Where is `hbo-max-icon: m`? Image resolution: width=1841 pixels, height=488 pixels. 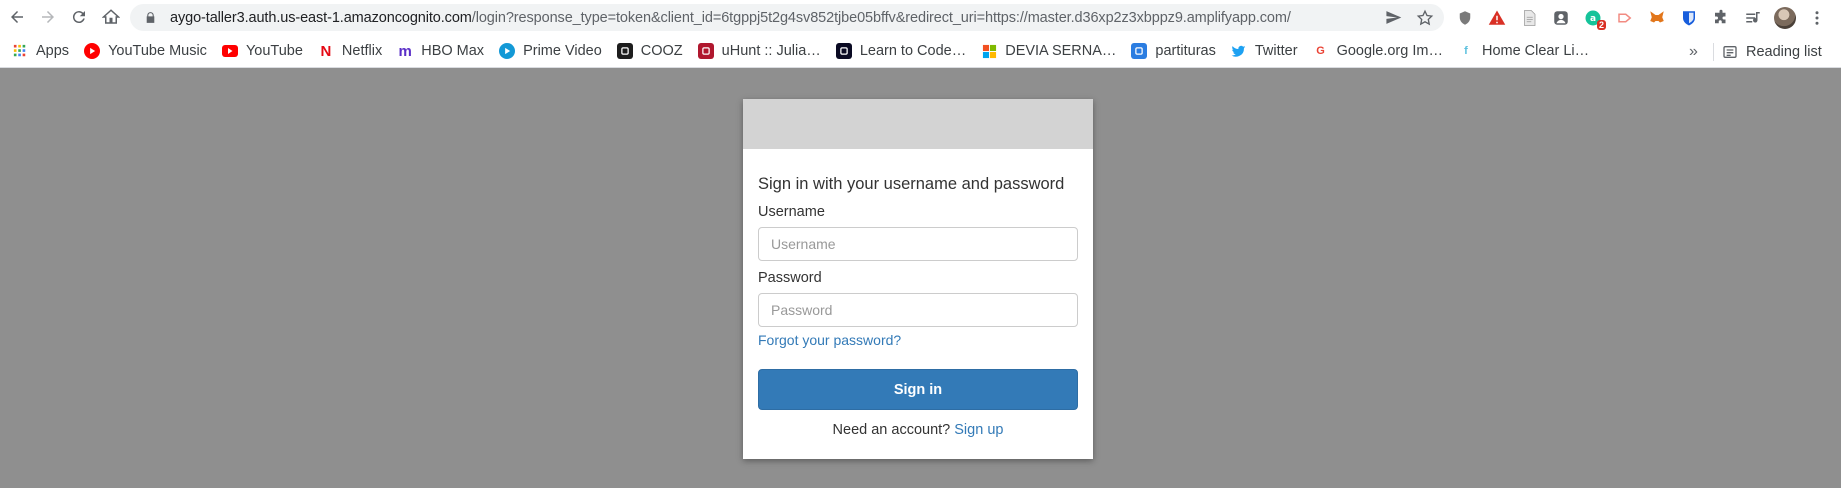 hbo-max-icon: m is located at coordinates (405, 51).